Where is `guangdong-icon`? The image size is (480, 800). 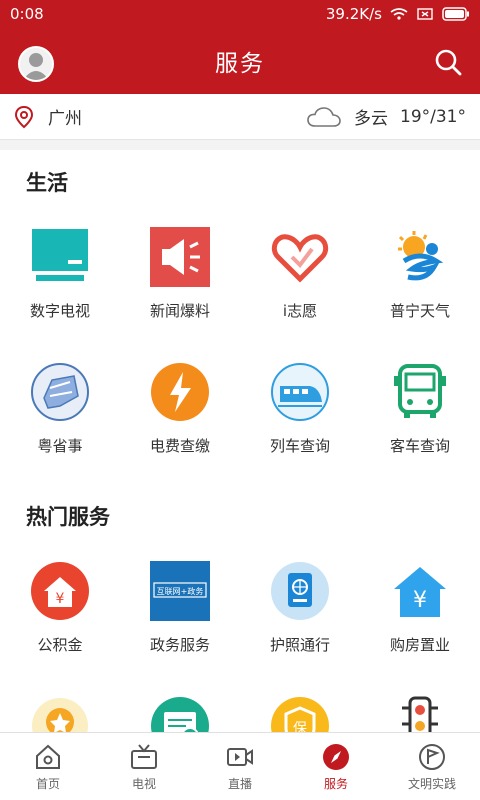
guangdong-icon is located at coordinates (60, 392).